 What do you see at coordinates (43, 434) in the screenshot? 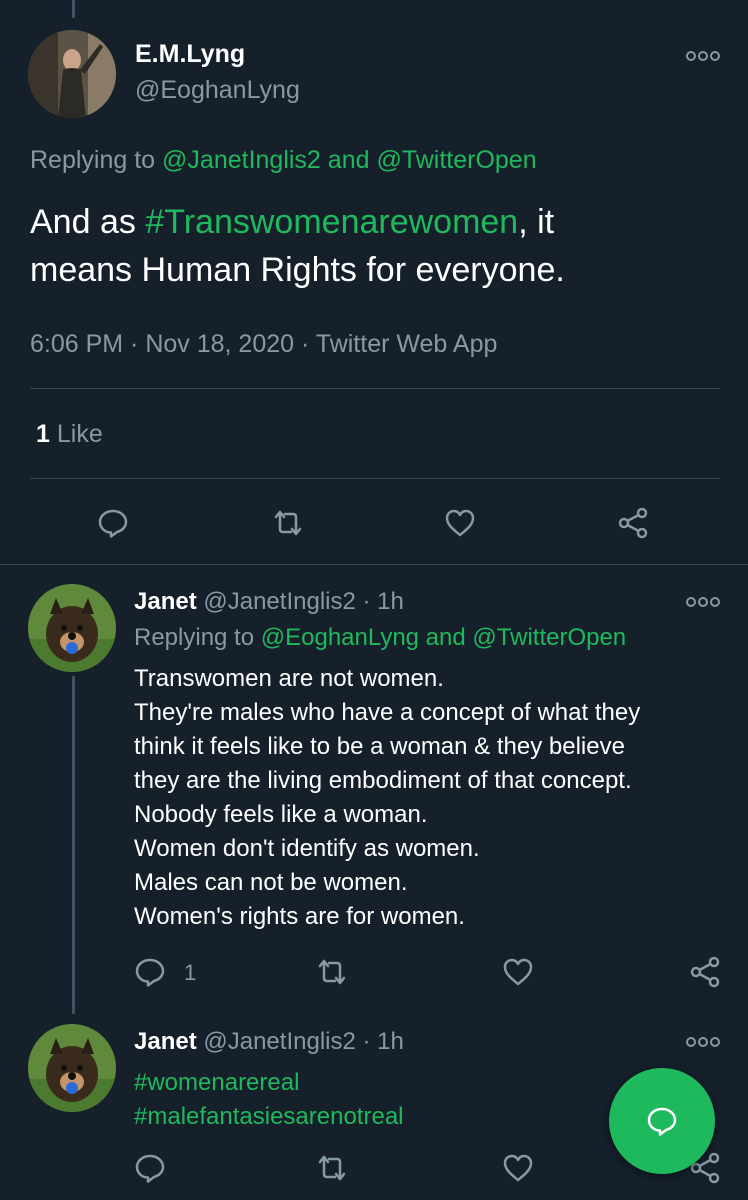
I see `likes-count: 1` at bounding box center [43, 434].